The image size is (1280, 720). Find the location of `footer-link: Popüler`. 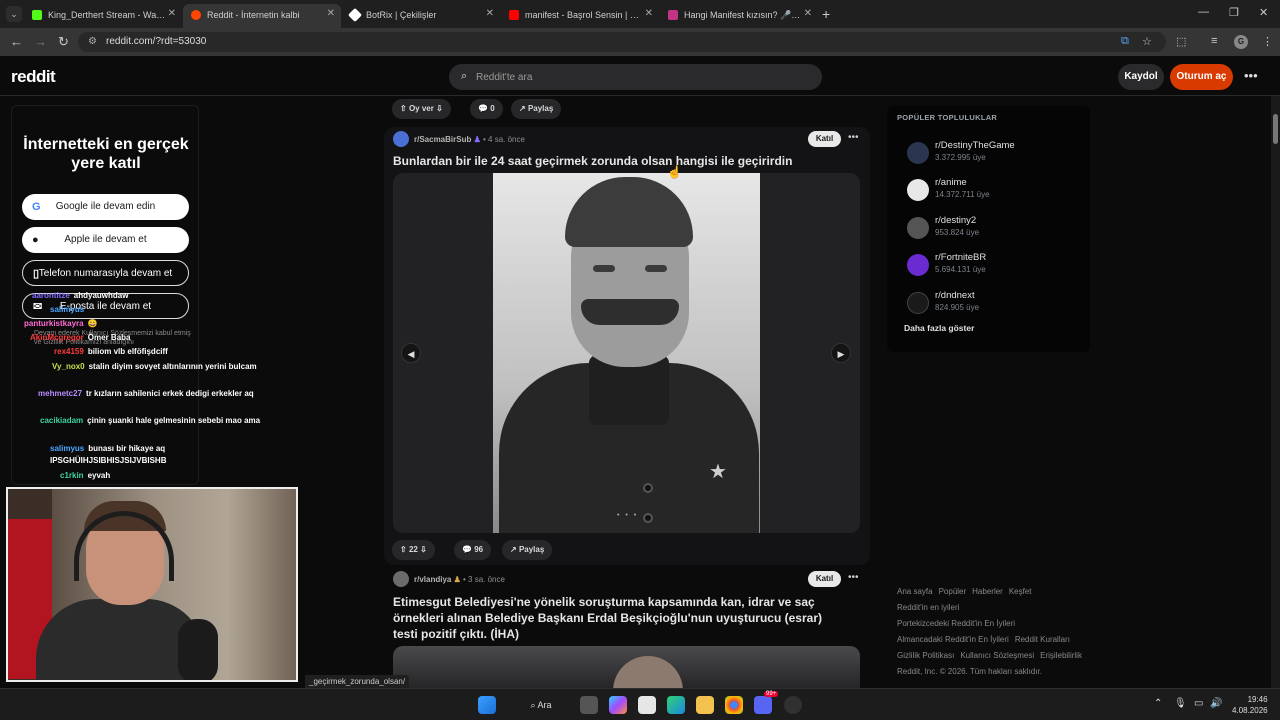

footer-link: Popüler is located at coordinates (953, 591).